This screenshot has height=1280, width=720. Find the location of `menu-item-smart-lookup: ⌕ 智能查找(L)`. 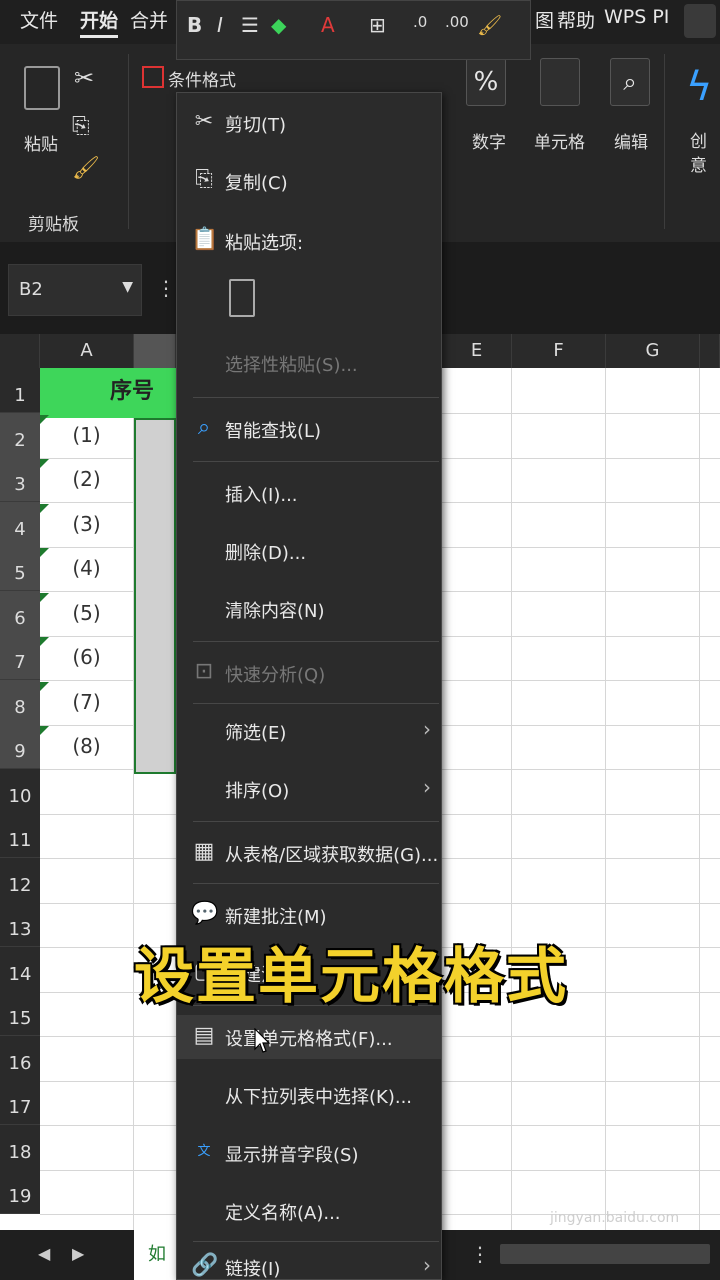

menu-item-smart-lookup: ⌕ 智能查找(L) is located at coordinates (309, 429).